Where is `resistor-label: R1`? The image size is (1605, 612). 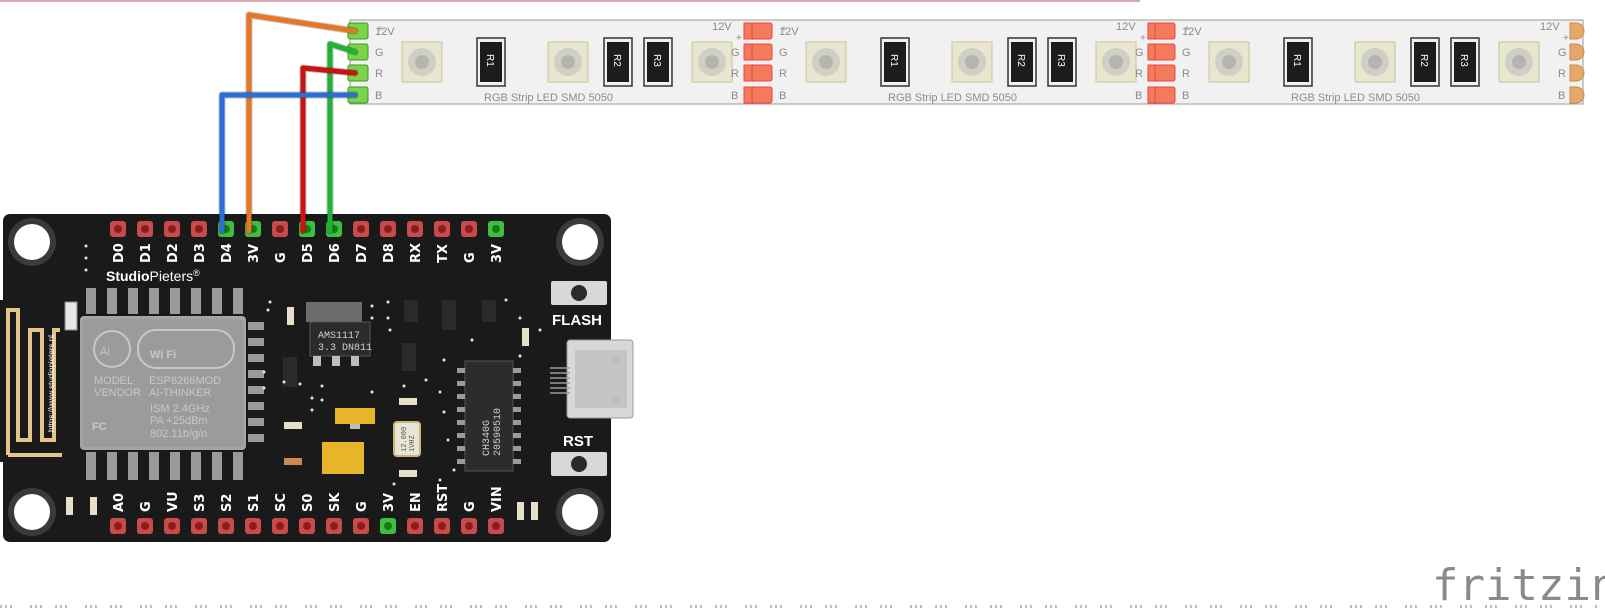 resistor-label: R1 is located at coordinates (893, 60).